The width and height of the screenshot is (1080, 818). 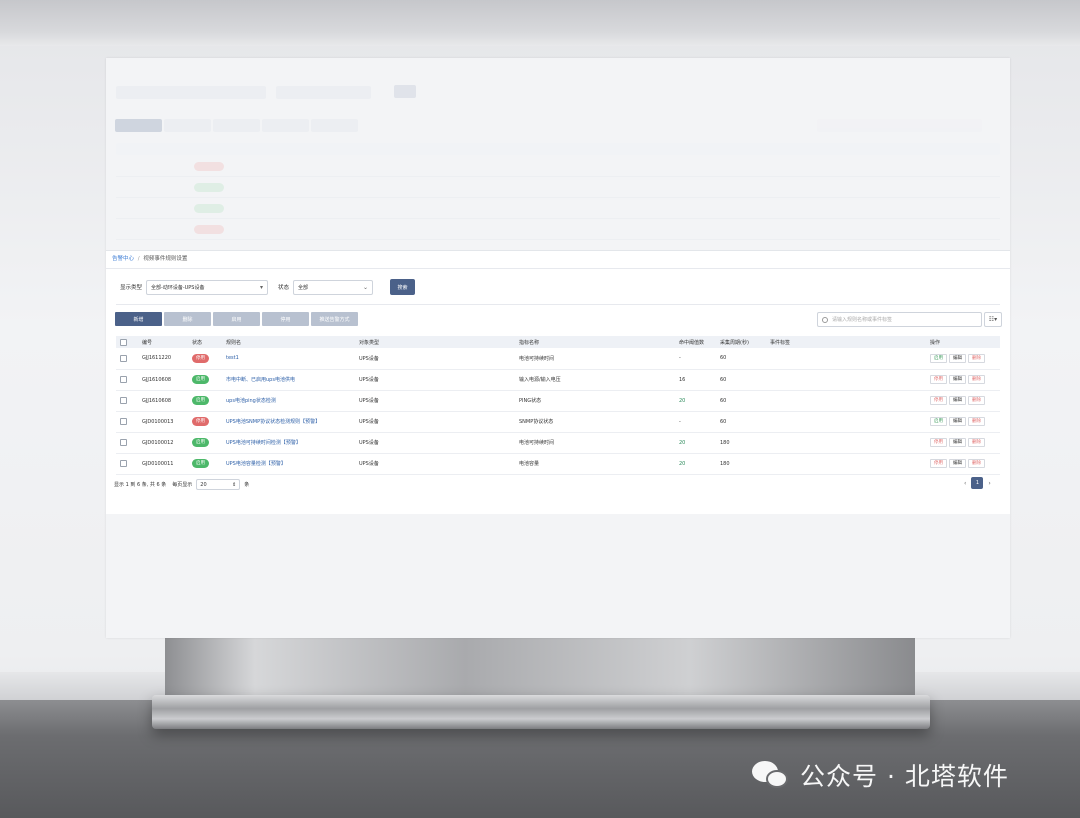 I want to click on page-button-current: 1, so click(x=977, y=483).